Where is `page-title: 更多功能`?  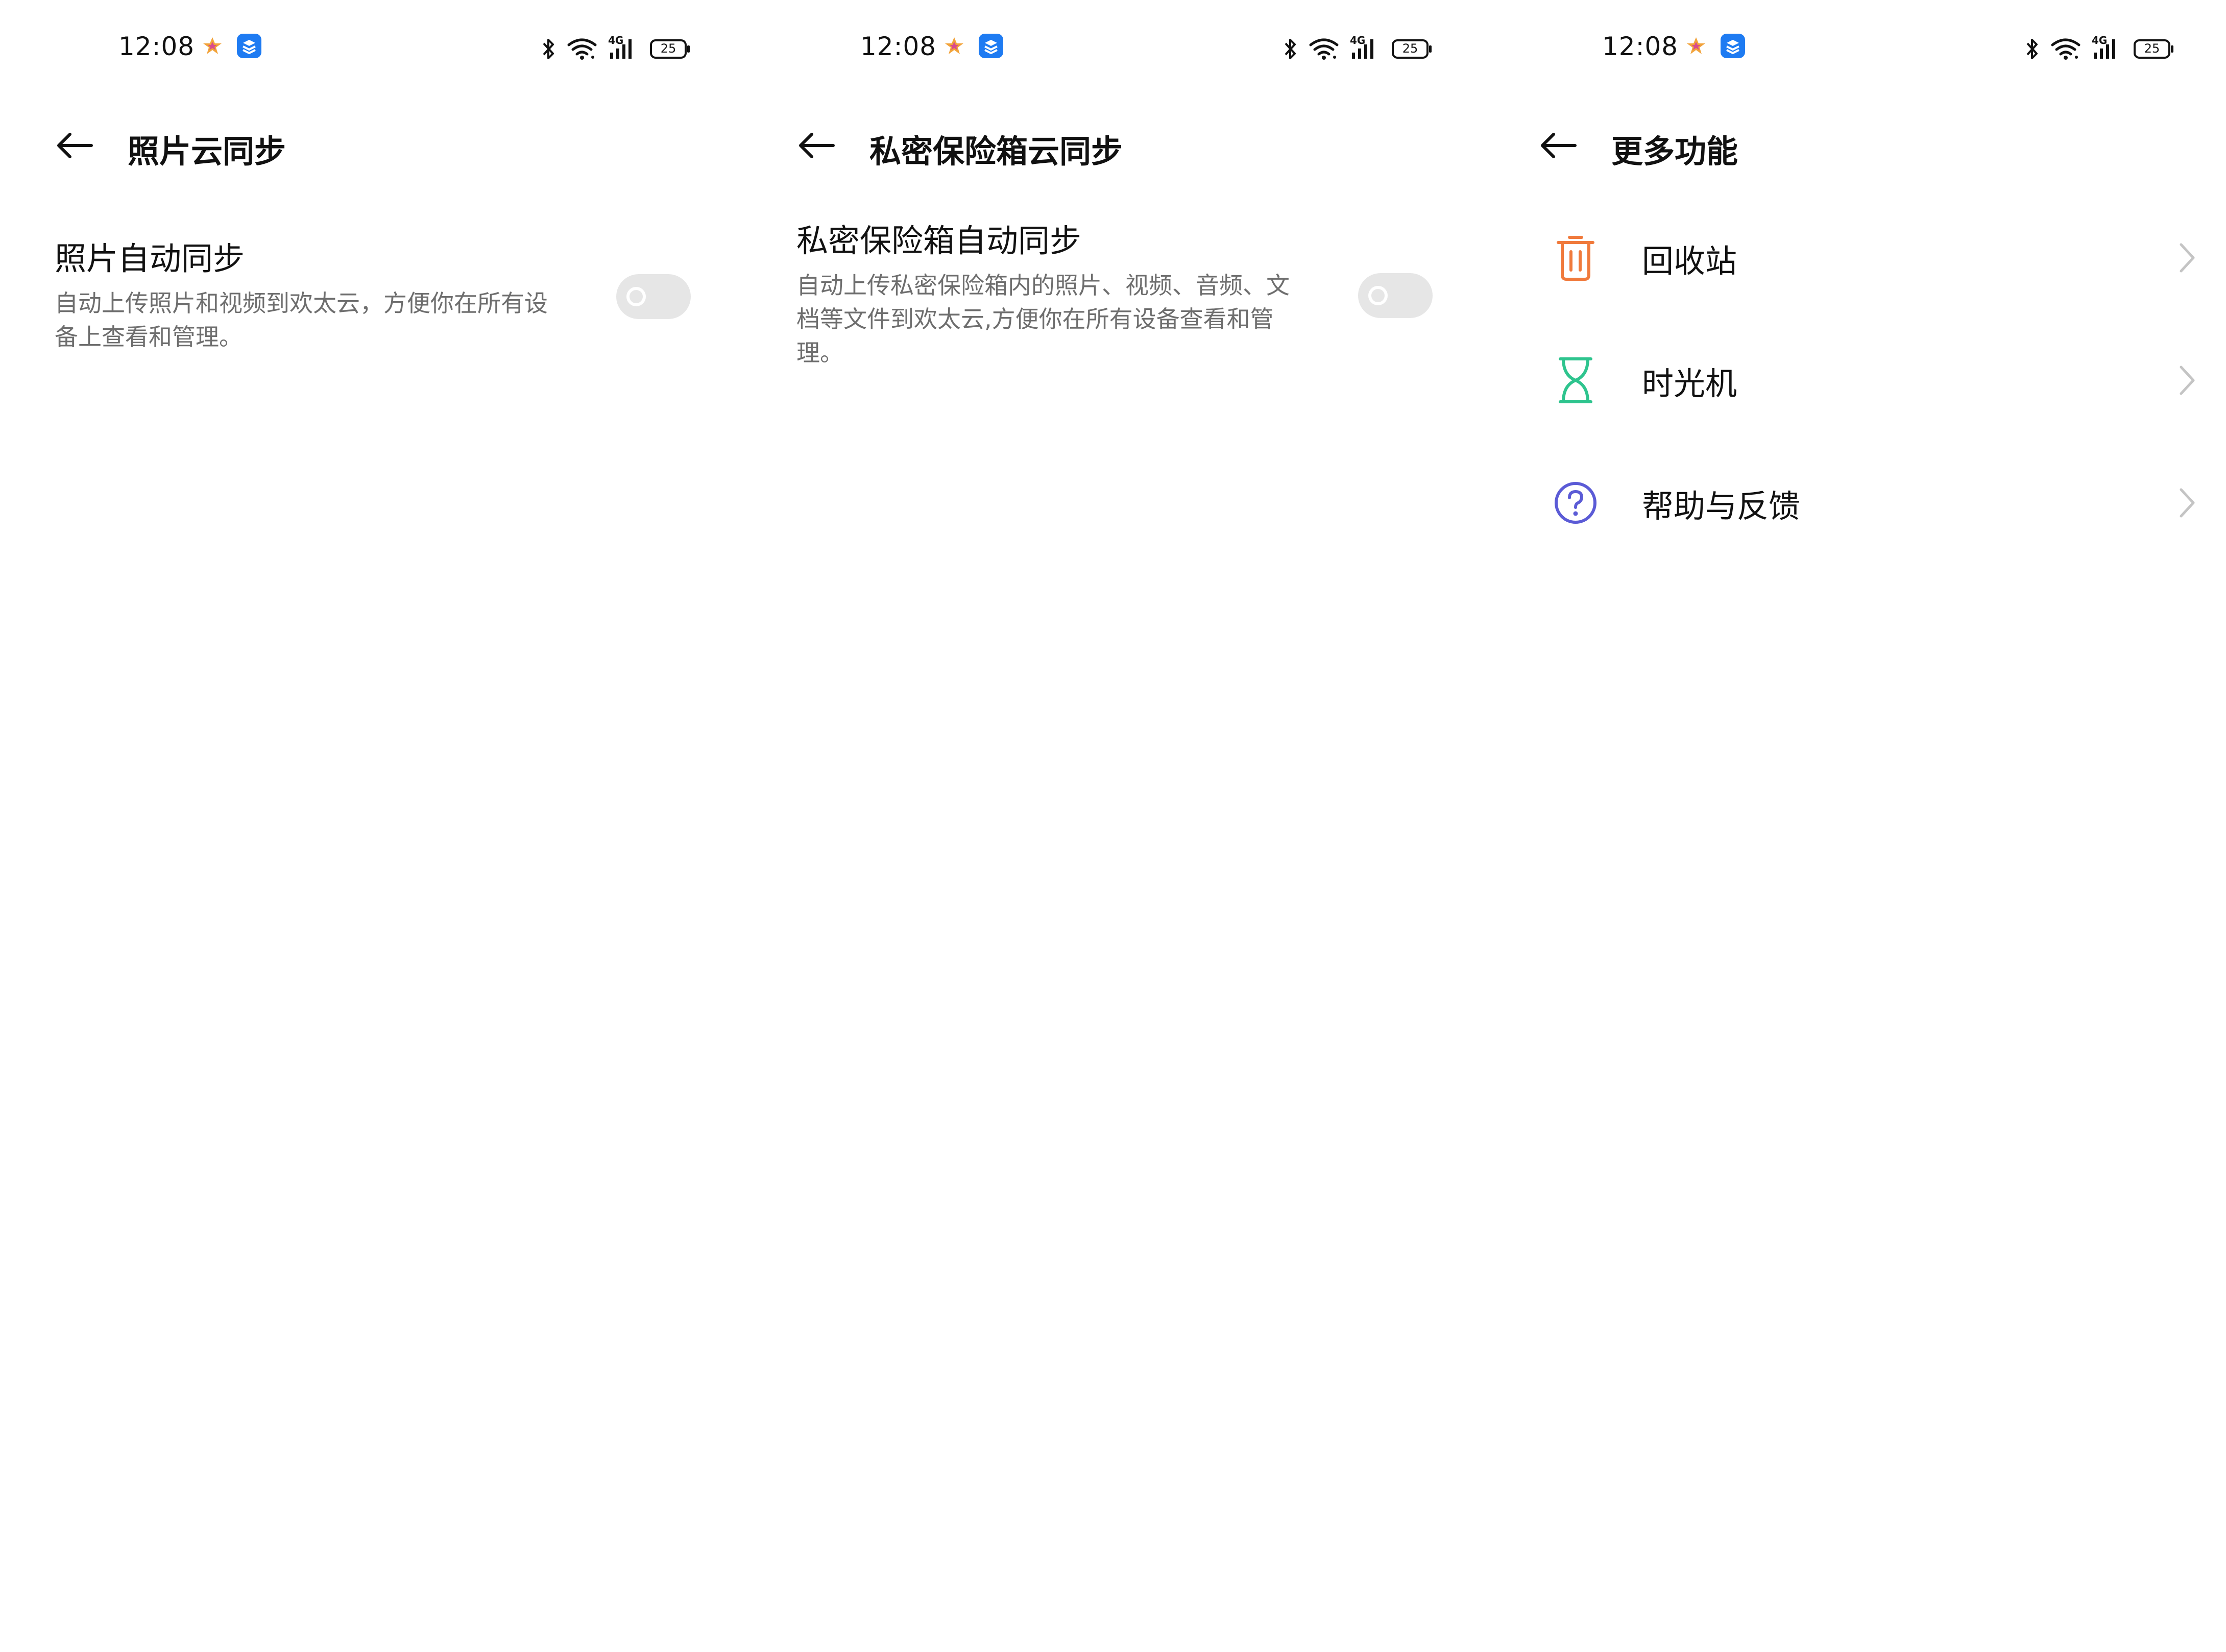 page-title: 更多功能 is located at coordinates (1674, 149).